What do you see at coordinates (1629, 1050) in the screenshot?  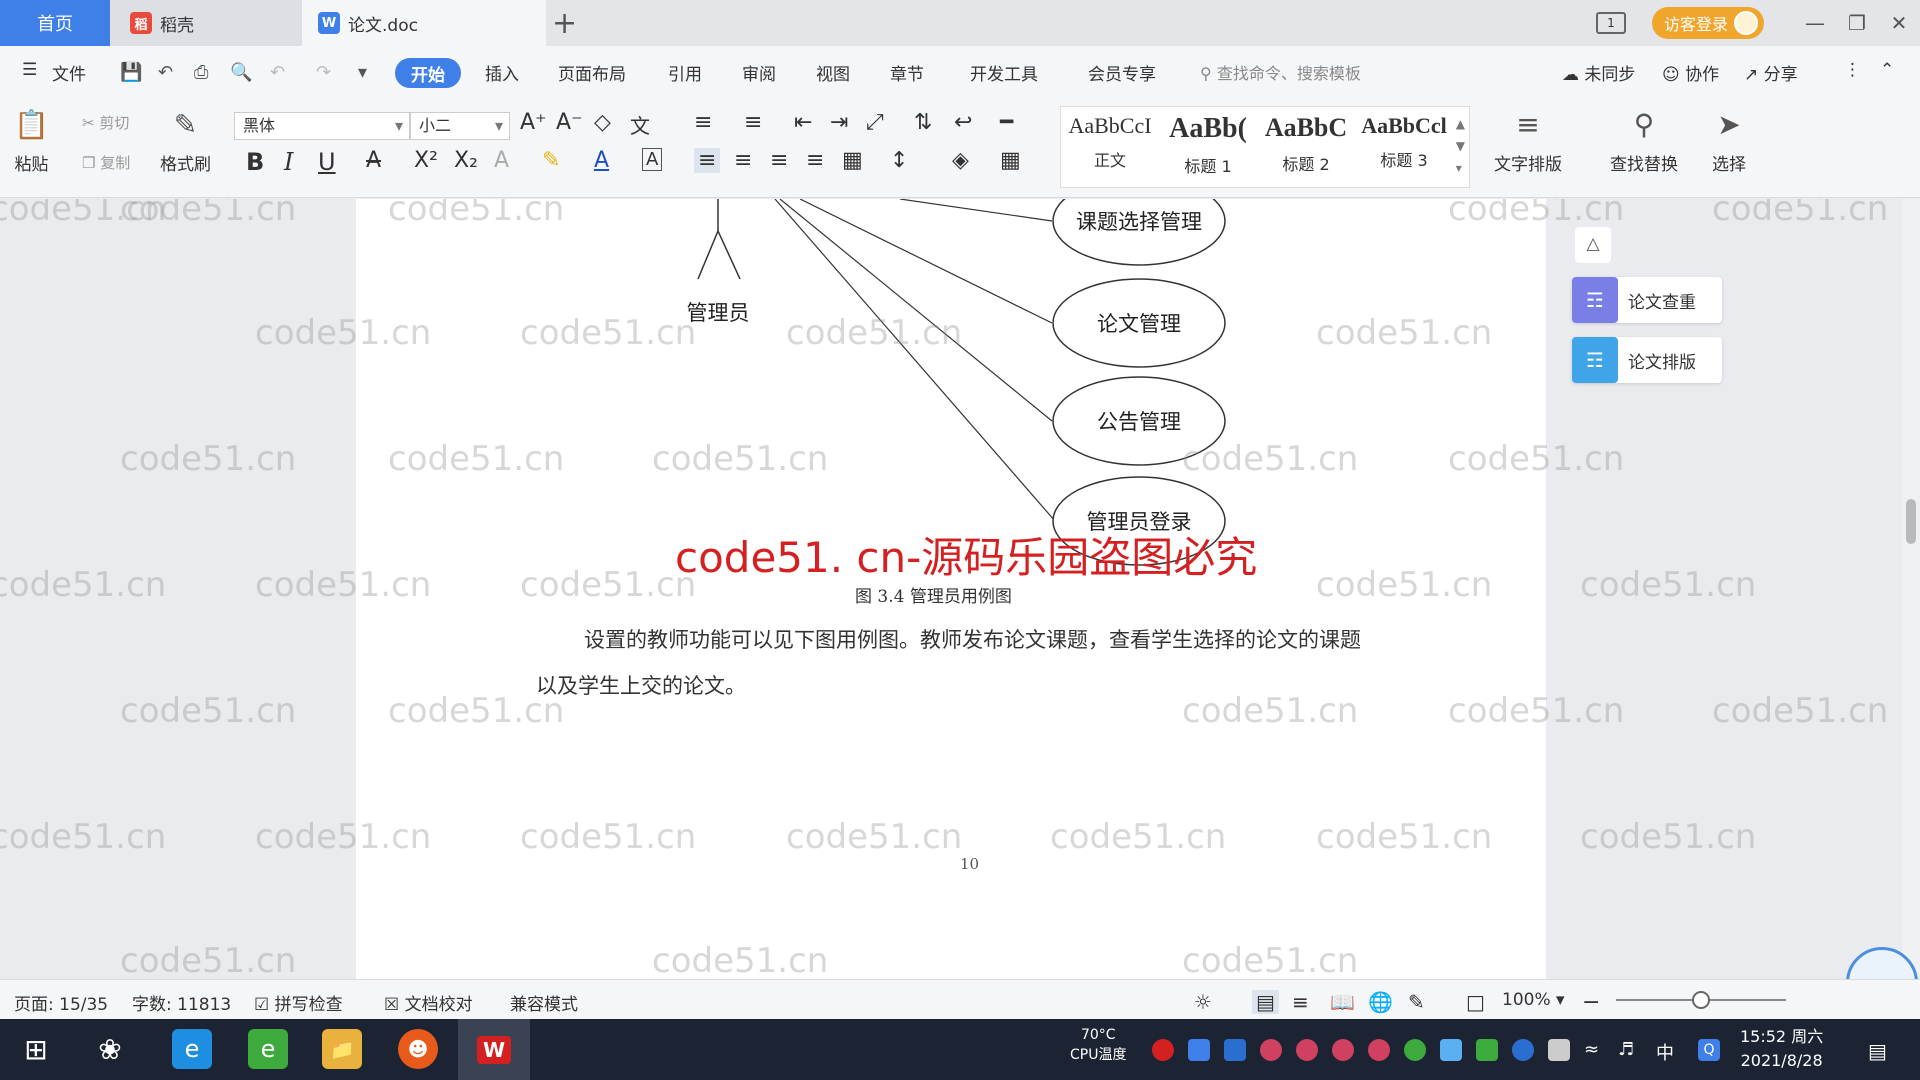 I see `volume-icon: ♬` at bounding box center [1629, 1050].